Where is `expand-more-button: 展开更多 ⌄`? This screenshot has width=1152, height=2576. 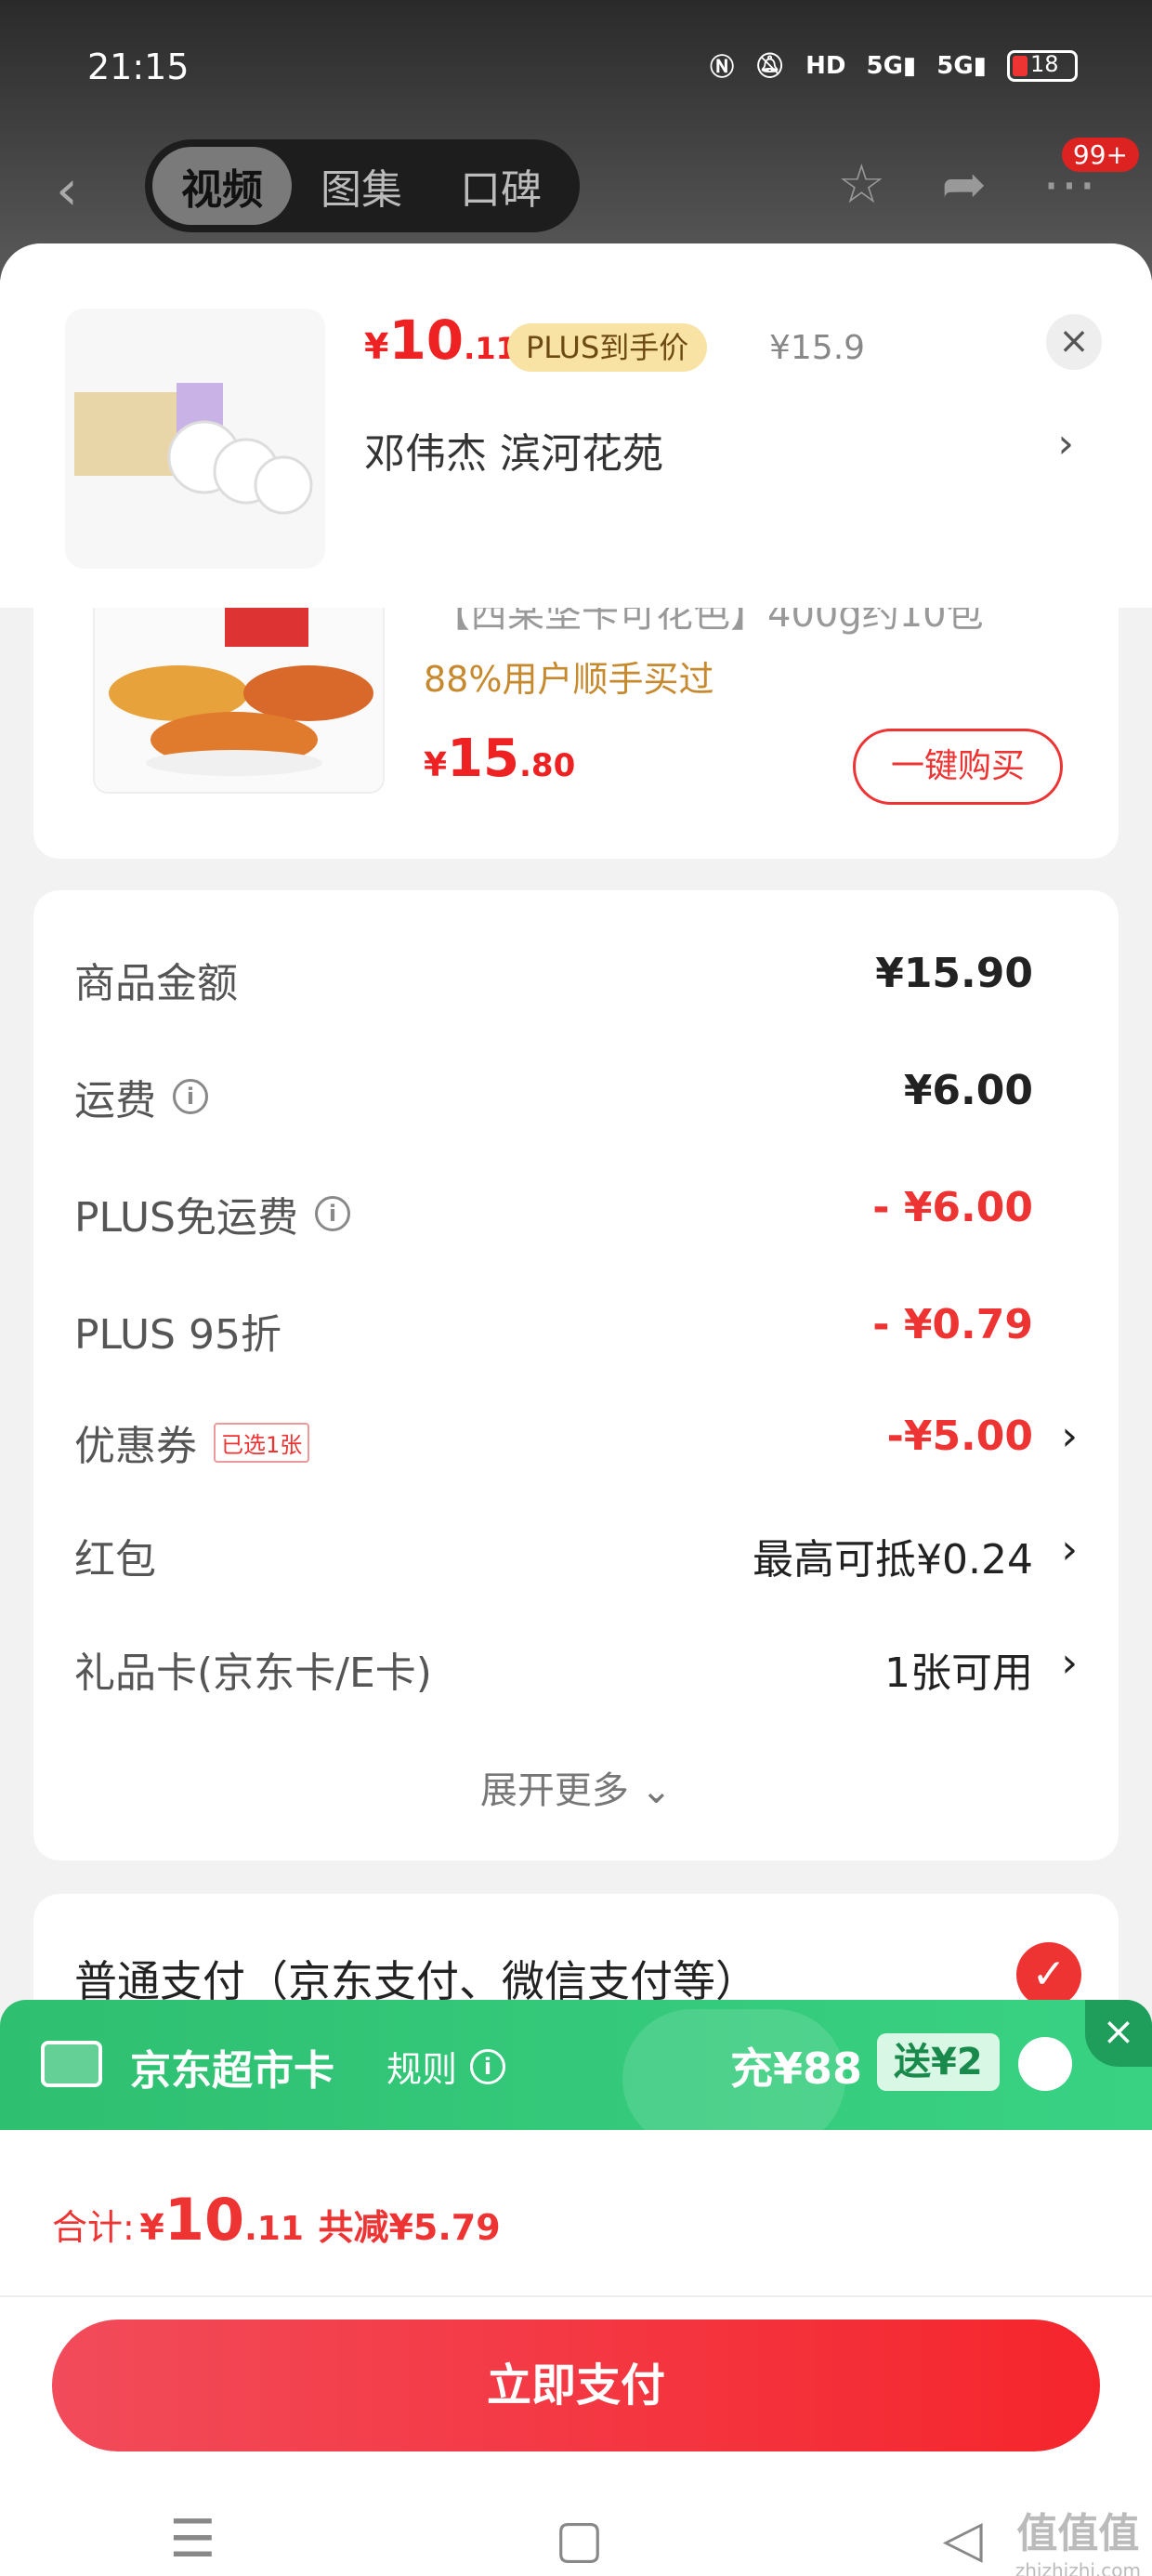
expand-more-button: 展开更多 ⌄ is located at coordinates (576, 1787).